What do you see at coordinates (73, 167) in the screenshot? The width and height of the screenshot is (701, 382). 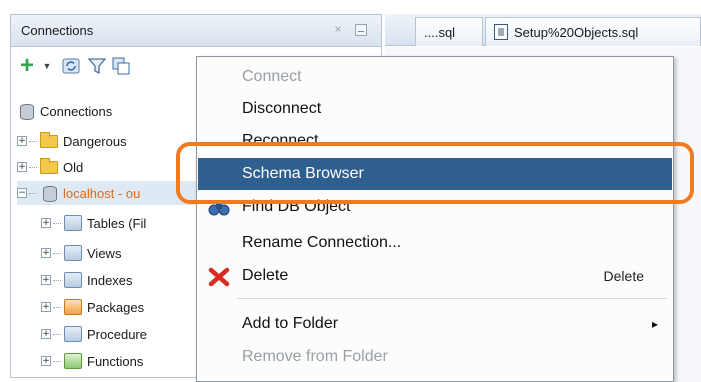 I see `tree-label: Old` at bounding box center [73, 167].